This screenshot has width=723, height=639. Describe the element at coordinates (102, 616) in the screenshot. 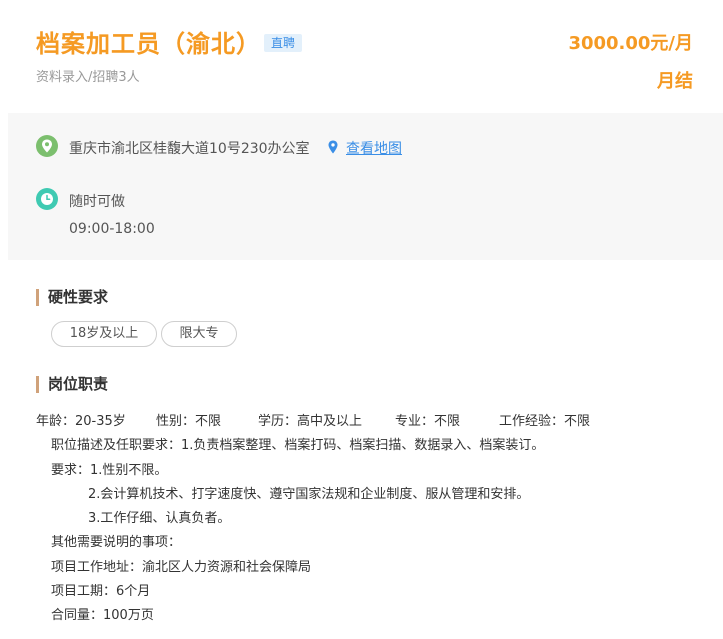

I see `duty-line: 合同量：100万页` at that location.